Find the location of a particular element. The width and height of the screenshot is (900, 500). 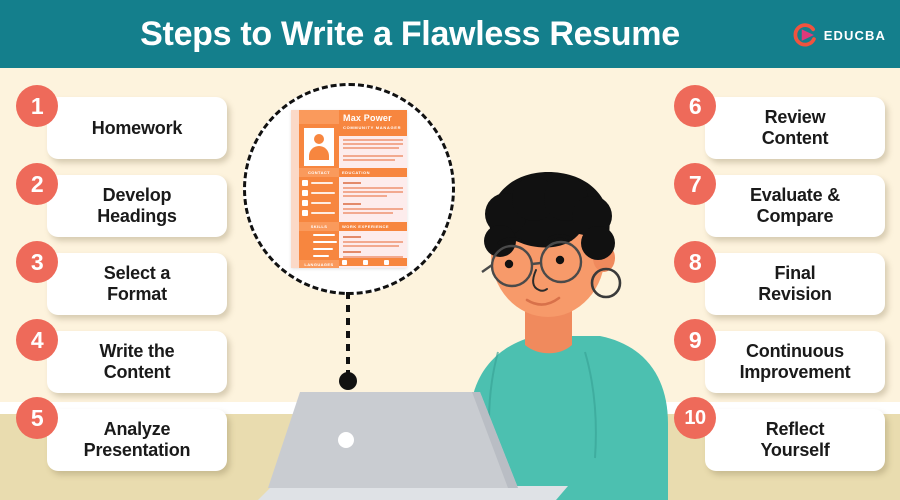

step-card: Reflect Yourself is located at coordinates (795, 440).